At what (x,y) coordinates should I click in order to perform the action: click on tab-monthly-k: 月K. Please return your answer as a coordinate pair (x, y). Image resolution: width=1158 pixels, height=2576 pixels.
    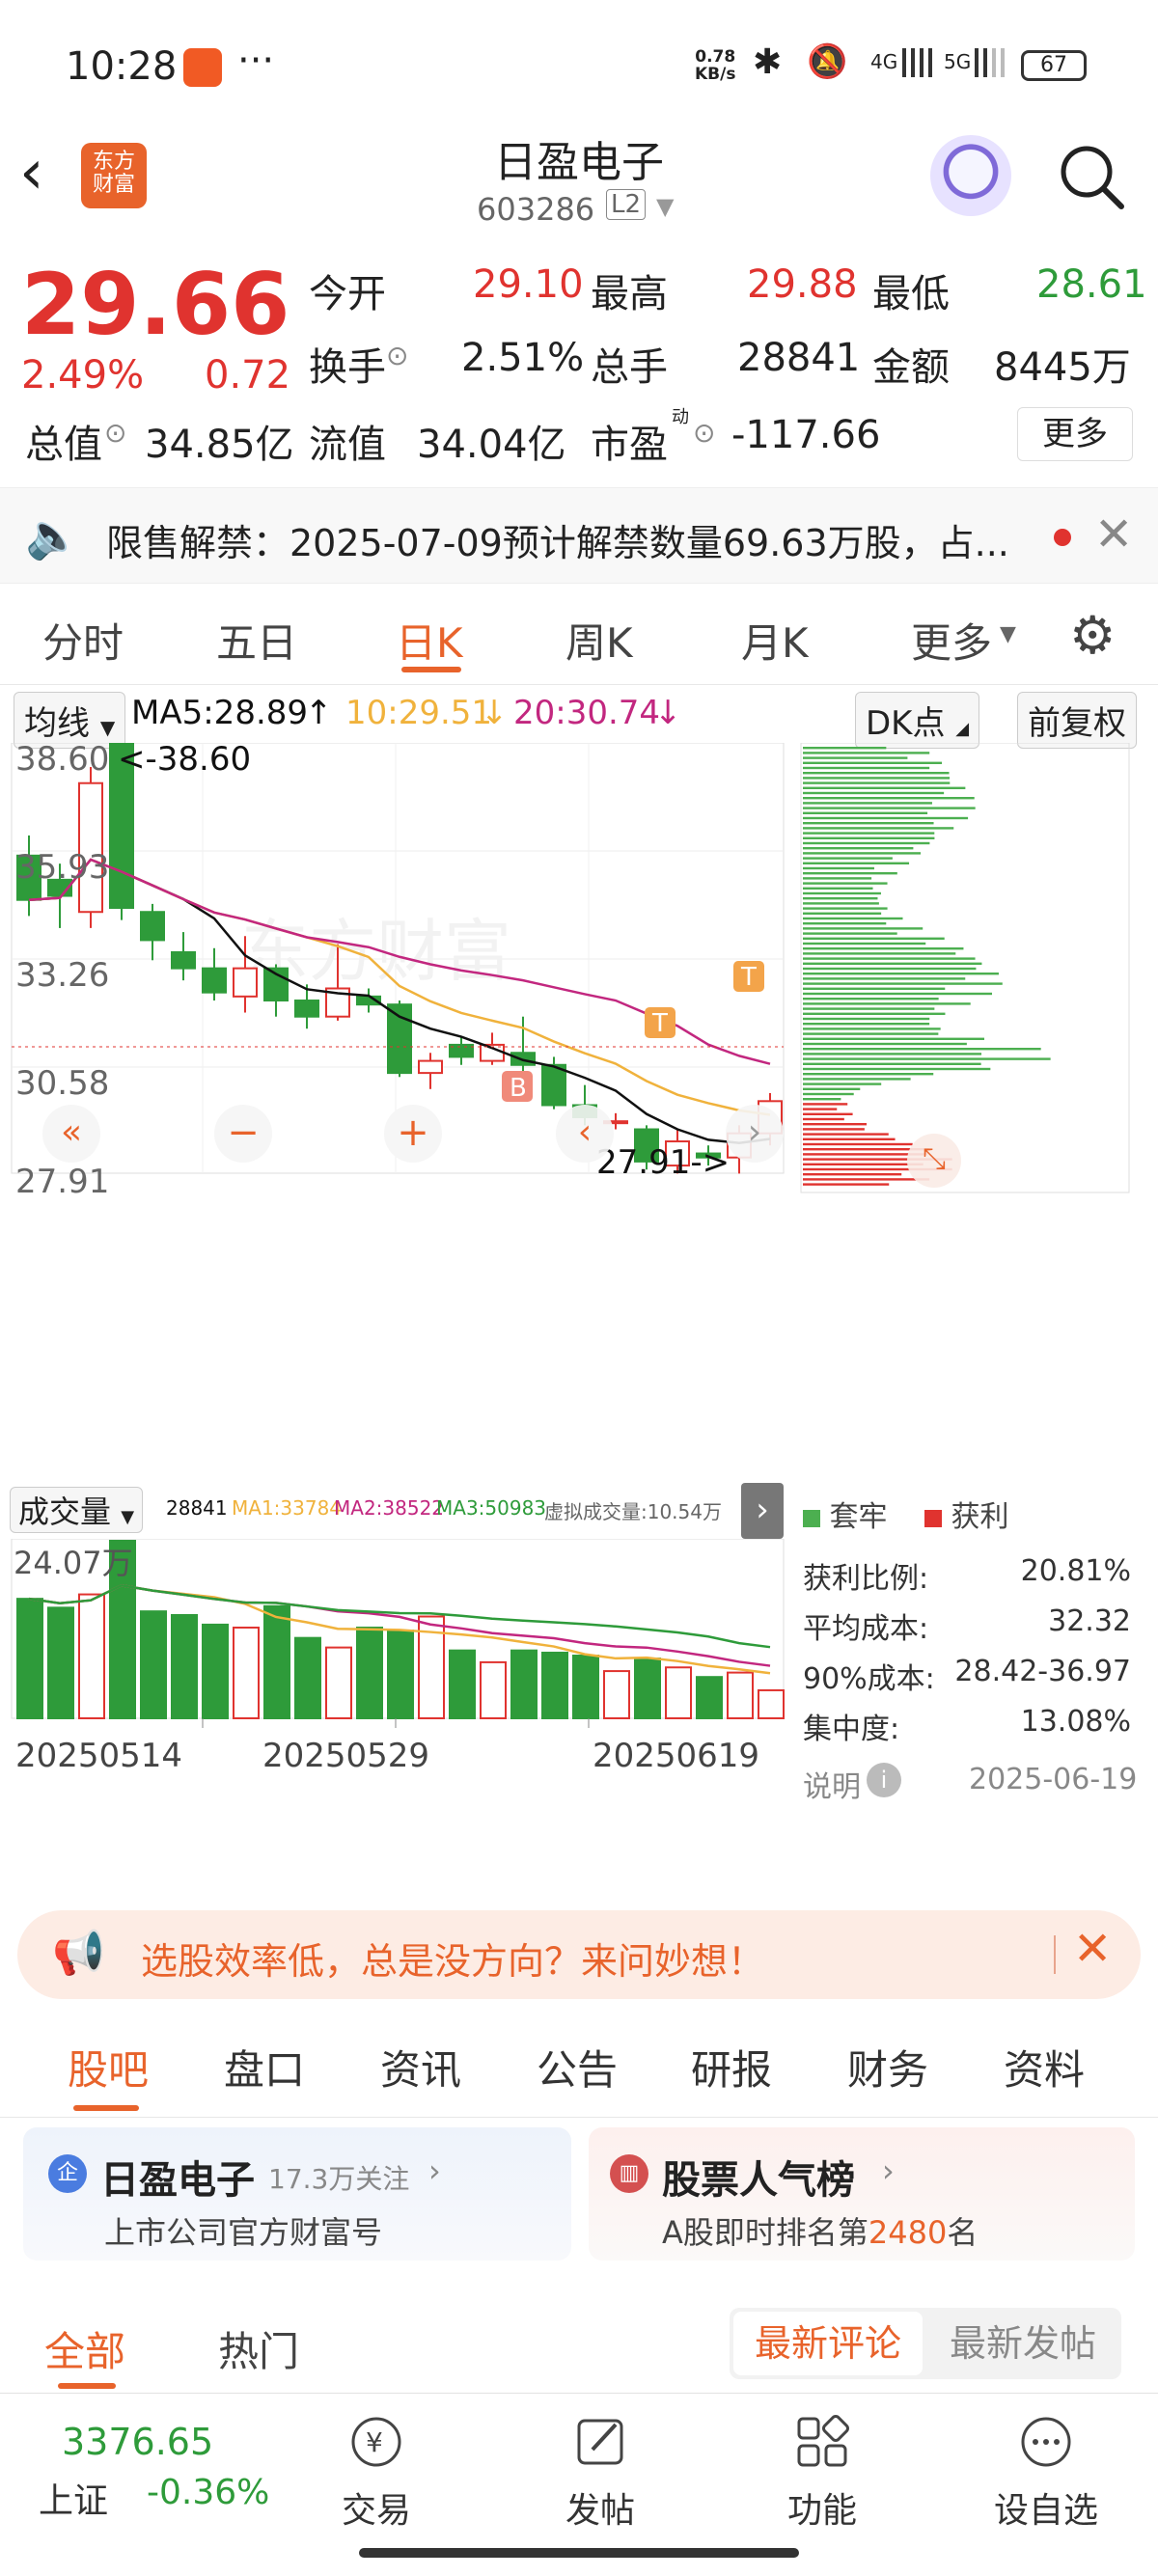
    Looking at the image, I should click on (775, 641).